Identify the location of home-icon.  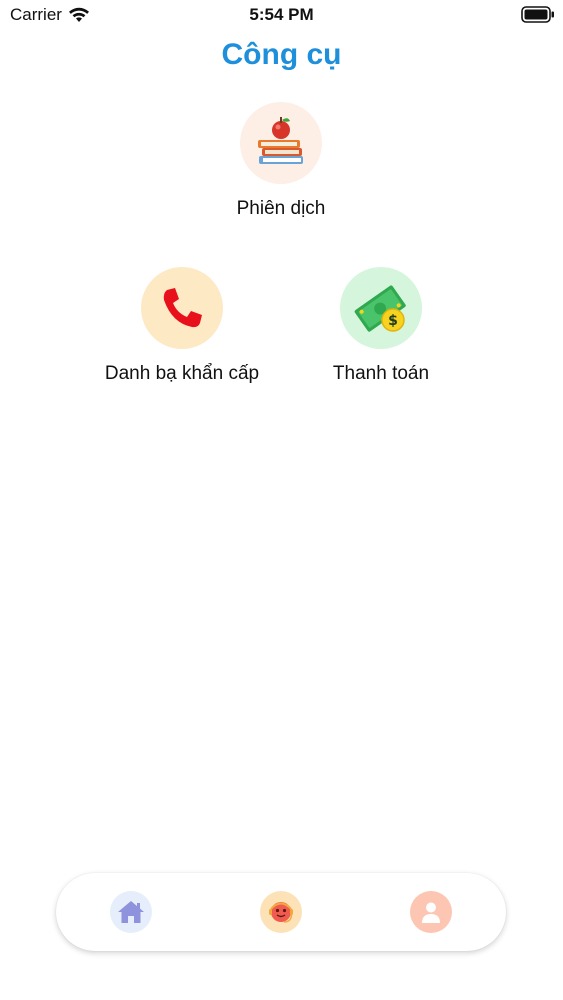
(131, 912).